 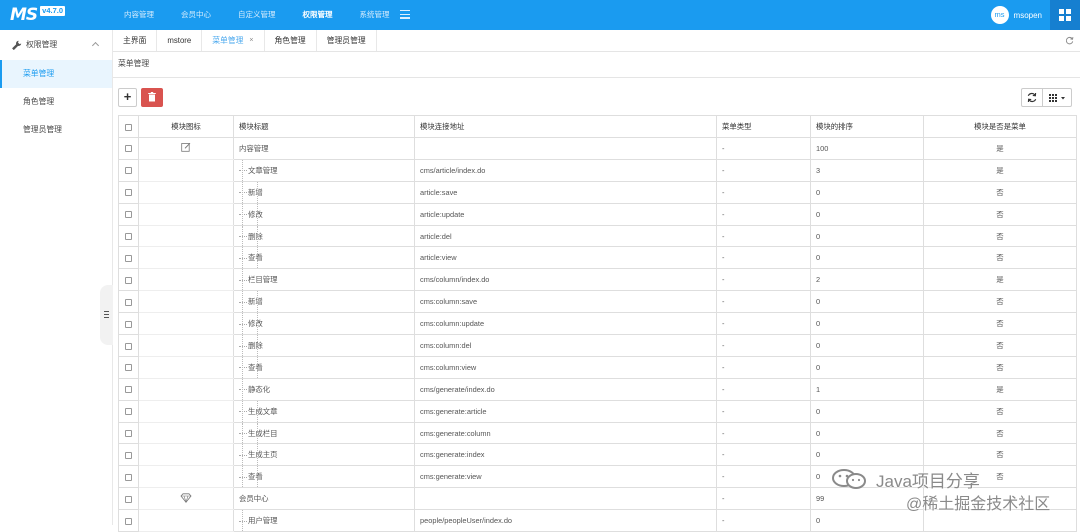 What do you see at coordinates (596, 65) in the screenshot?
I see `breadcrumb: 菜单管理` at bounding box center [596, 65].